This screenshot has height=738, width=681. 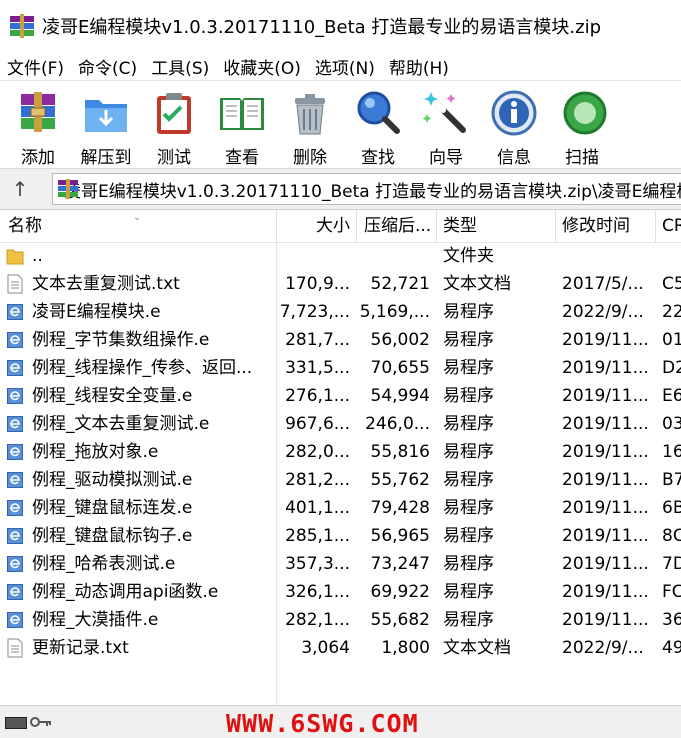 I want to click on menu-favorites: 收藏夹(O), so click(x=262, y=66).